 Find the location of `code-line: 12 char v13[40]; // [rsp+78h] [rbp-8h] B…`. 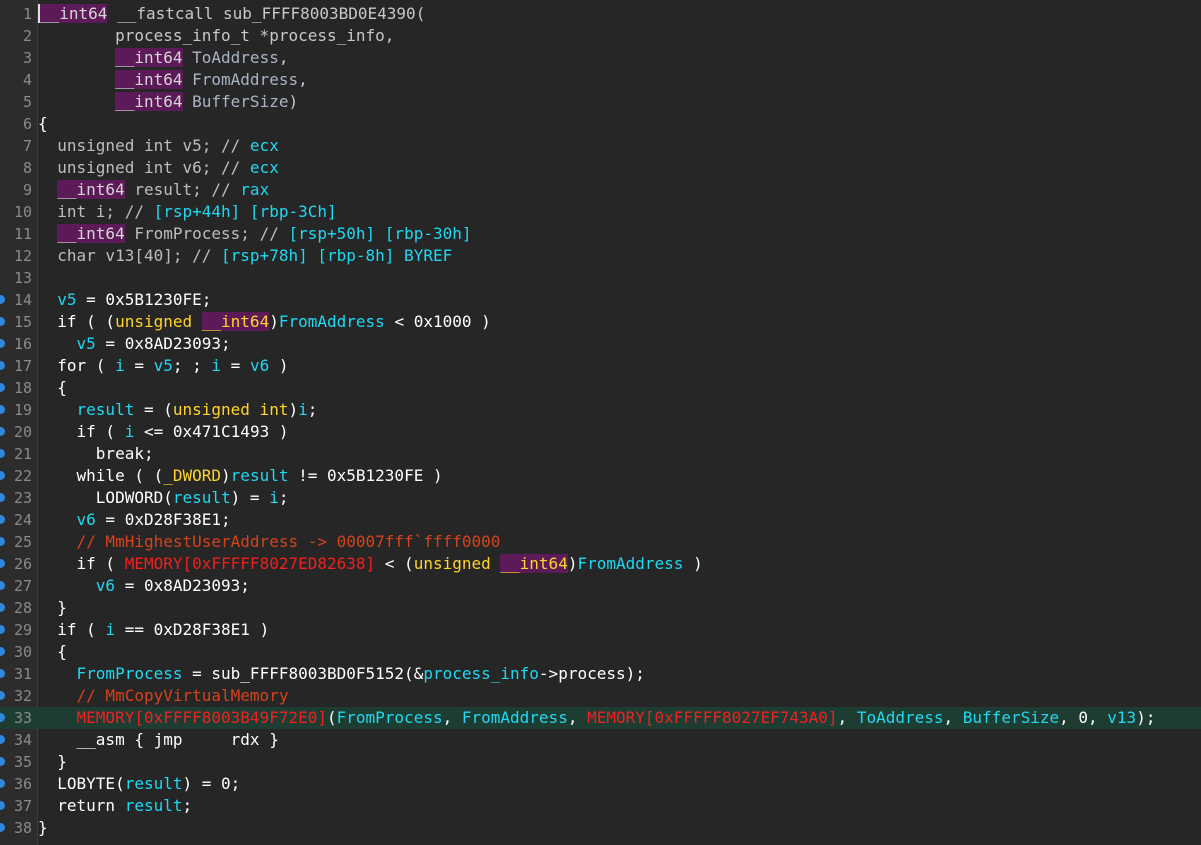

code-line: 12 char v13[40]; // [rsp+78h] [rbp-8h] B… is located at coordinates (600, 256).